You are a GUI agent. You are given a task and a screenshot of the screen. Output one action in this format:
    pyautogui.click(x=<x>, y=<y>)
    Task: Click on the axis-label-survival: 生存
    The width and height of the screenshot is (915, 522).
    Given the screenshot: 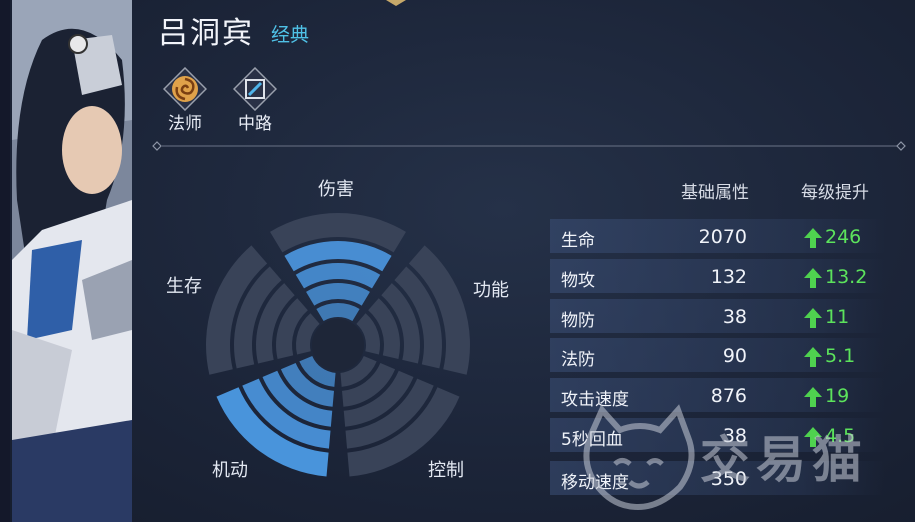 What is the action you would take?
    pyautogui.click(x=184, y=286)
    